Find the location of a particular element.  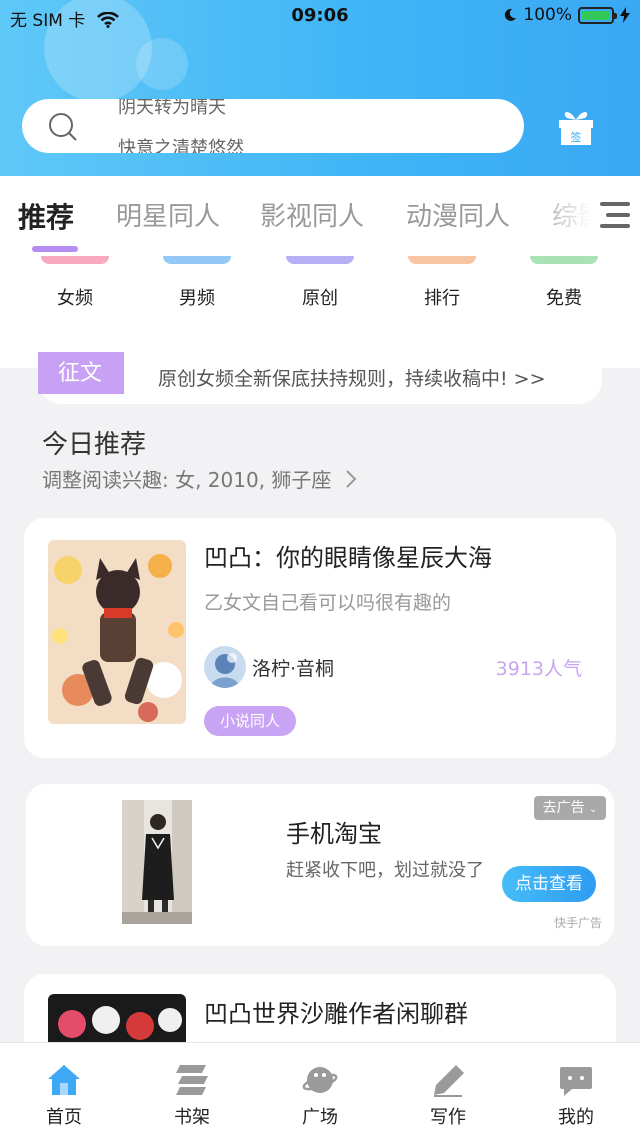

category-label: 男频 is located at coordinates (197, 298).